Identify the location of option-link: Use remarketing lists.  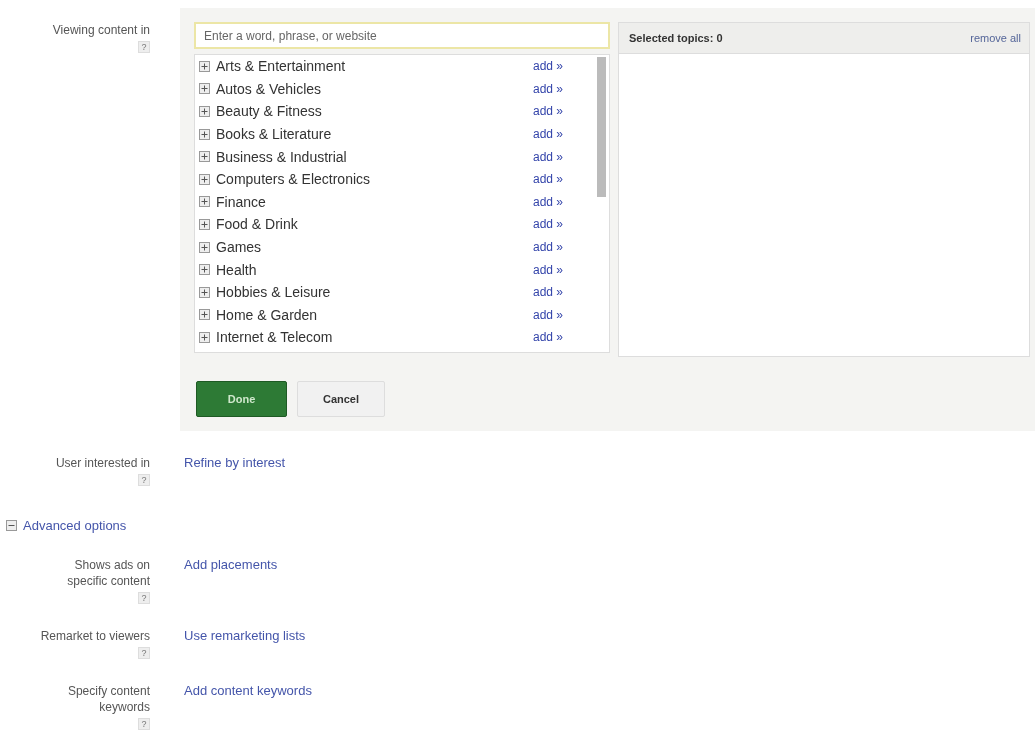
(245, 636).